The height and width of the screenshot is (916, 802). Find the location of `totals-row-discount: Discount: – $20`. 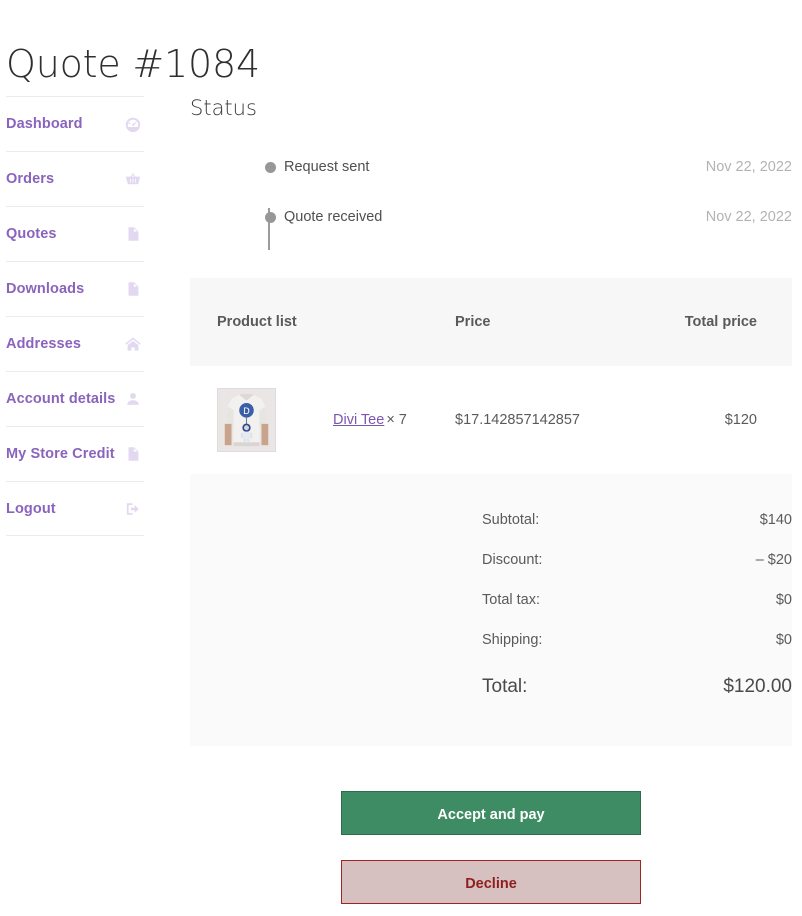

totals-row-discount: Discount: – $20 is located at coordinates (491, 560).